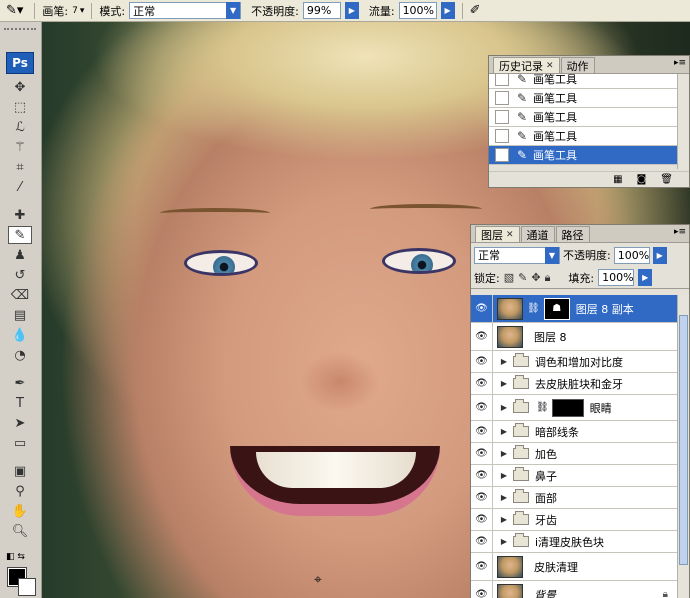  I want to click on path-selection-tool-icon: ➤, so click(20, 423).